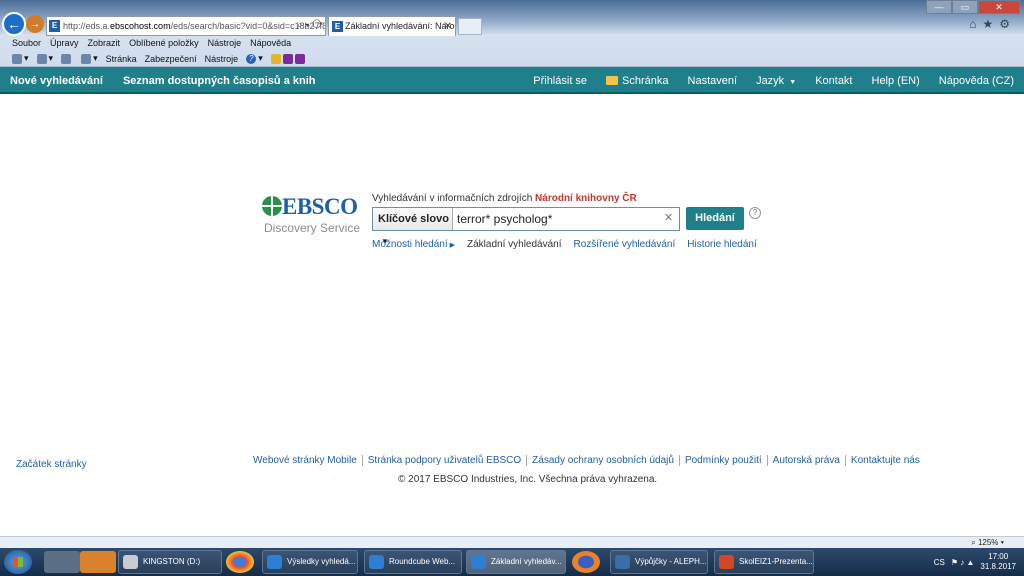 The image size is (1024, 576). What do you see at coordinates (54, 26) in the screenshot?
I see `site-favicon: E` at bounding box center [54, 26].